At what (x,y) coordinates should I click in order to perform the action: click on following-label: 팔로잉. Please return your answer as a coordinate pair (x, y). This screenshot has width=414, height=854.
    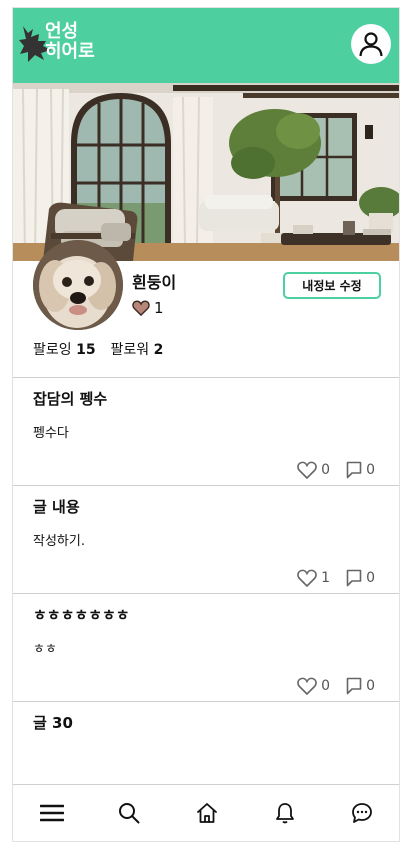
    Looking at the image, I should click on (52, 350).